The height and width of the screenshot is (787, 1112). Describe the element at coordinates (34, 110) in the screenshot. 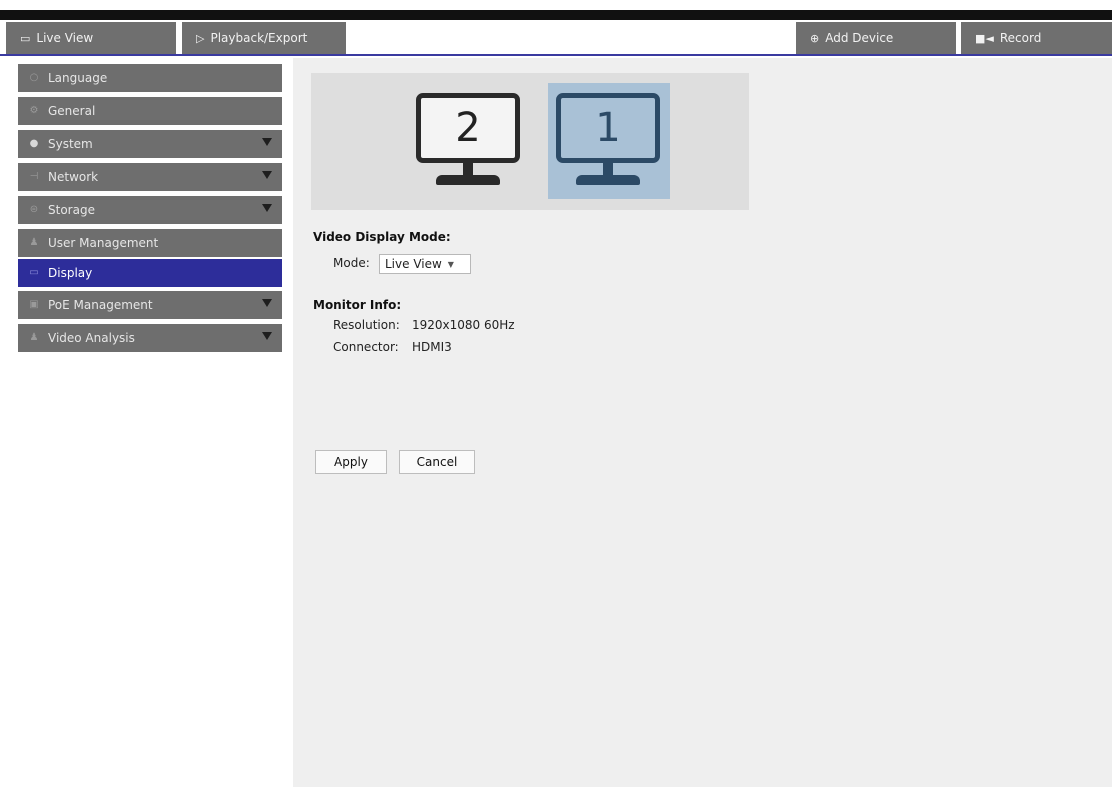

I see `gear-icon: ⚙` at that location.